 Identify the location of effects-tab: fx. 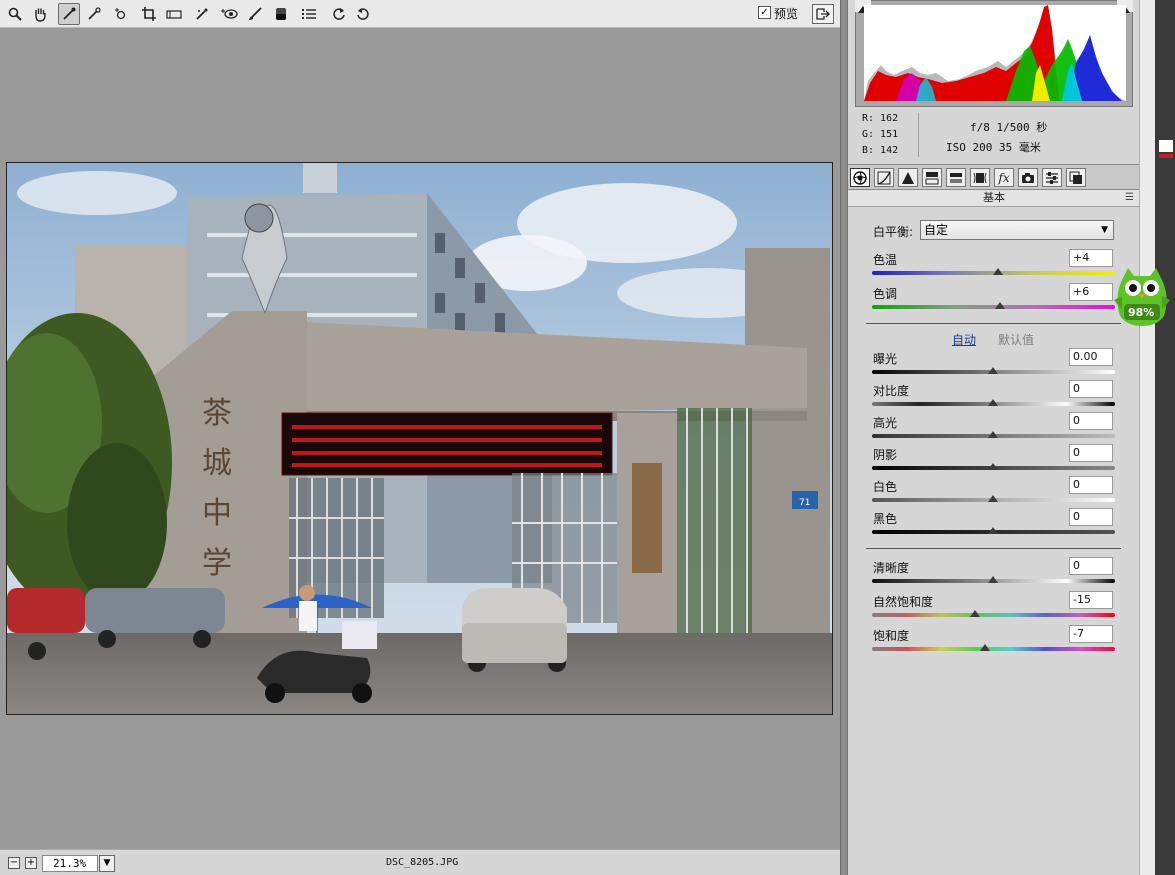
(1004, 177).